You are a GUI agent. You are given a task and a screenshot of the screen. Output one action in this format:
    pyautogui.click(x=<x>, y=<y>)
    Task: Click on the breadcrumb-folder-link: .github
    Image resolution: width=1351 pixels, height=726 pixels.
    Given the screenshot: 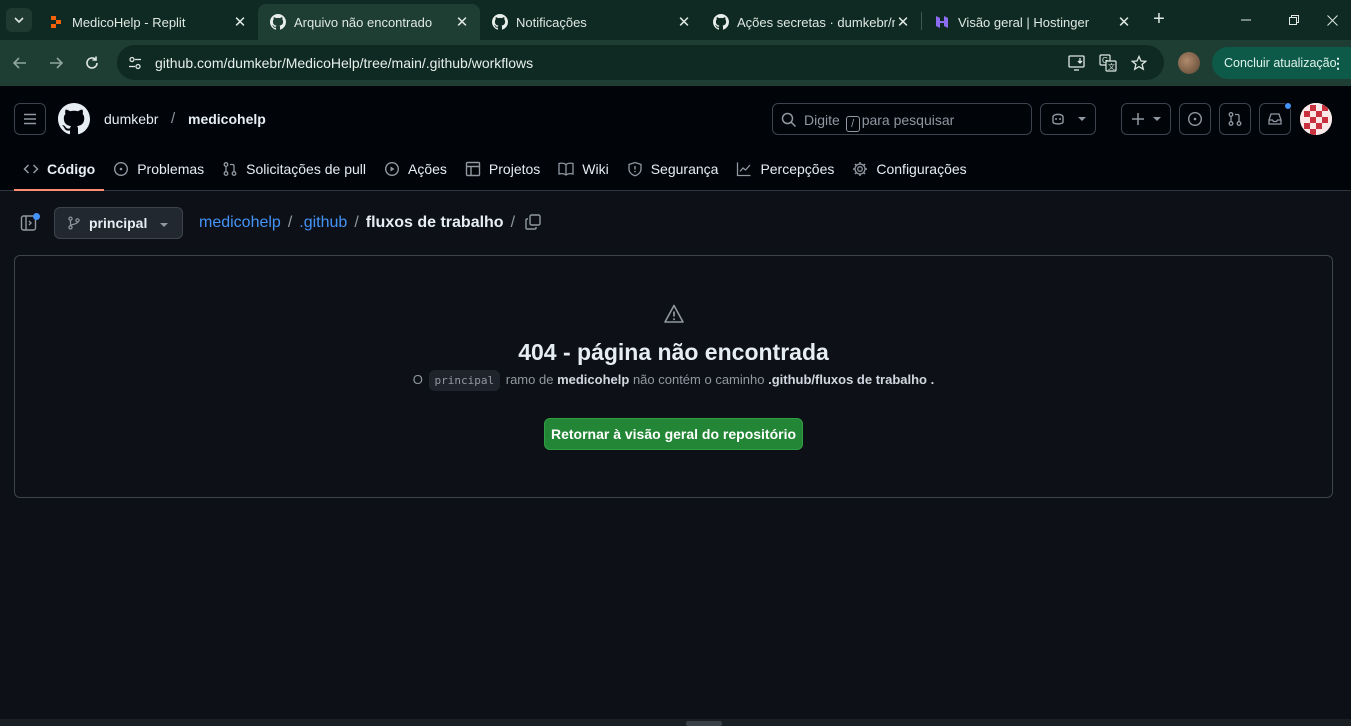 What is the action you would take?
    pyautogui.click(x=323, y=223)
    